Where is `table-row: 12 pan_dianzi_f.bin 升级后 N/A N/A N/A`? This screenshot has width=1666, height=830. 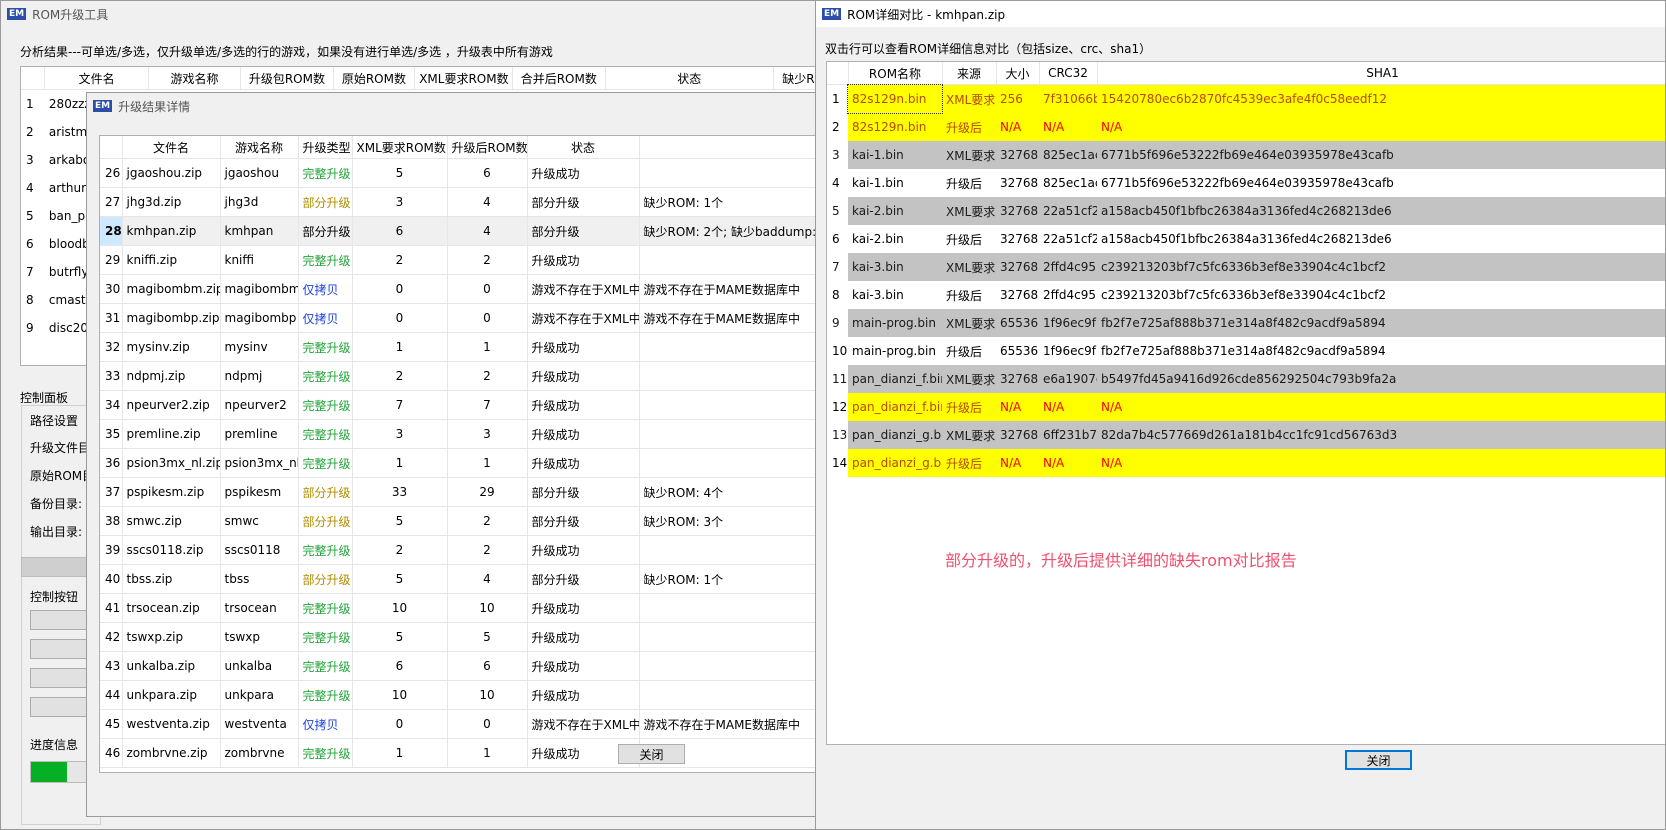
table-row: 12 pan_dianzi_f.bin 升级后 N/A N/A N/A is located at coordinates (1246, 407).